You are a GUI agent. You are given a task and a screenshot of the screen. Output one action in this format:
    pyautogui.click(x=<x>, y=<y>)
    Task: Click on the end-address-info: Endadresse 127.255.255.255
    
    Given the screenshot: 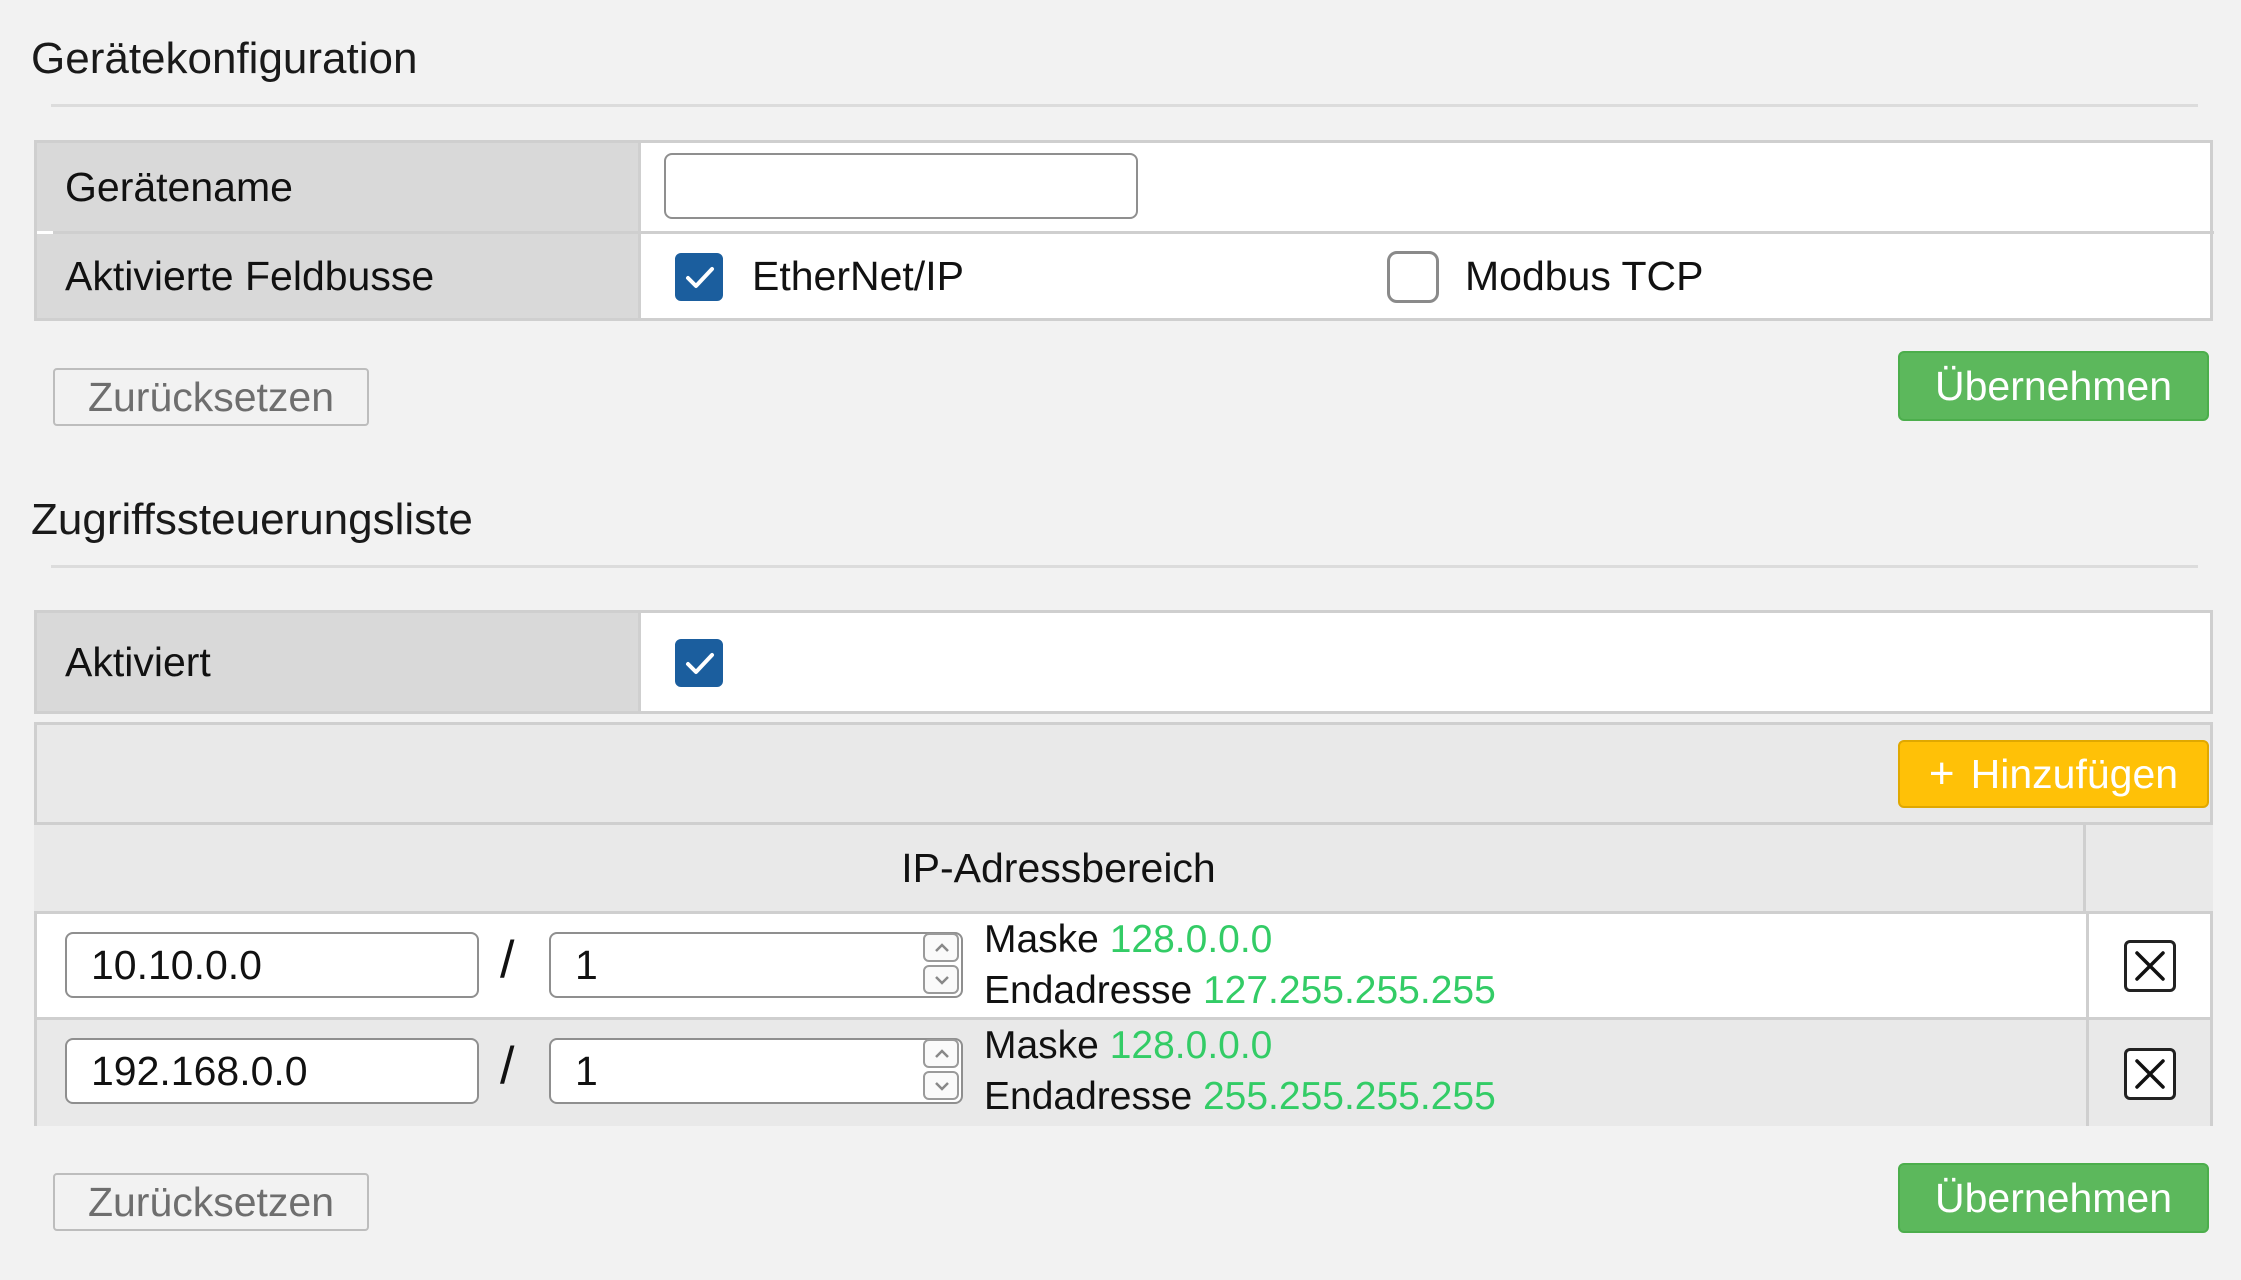 What is the action you would take?
    pyautogui.click(x=1240, y=991)
    